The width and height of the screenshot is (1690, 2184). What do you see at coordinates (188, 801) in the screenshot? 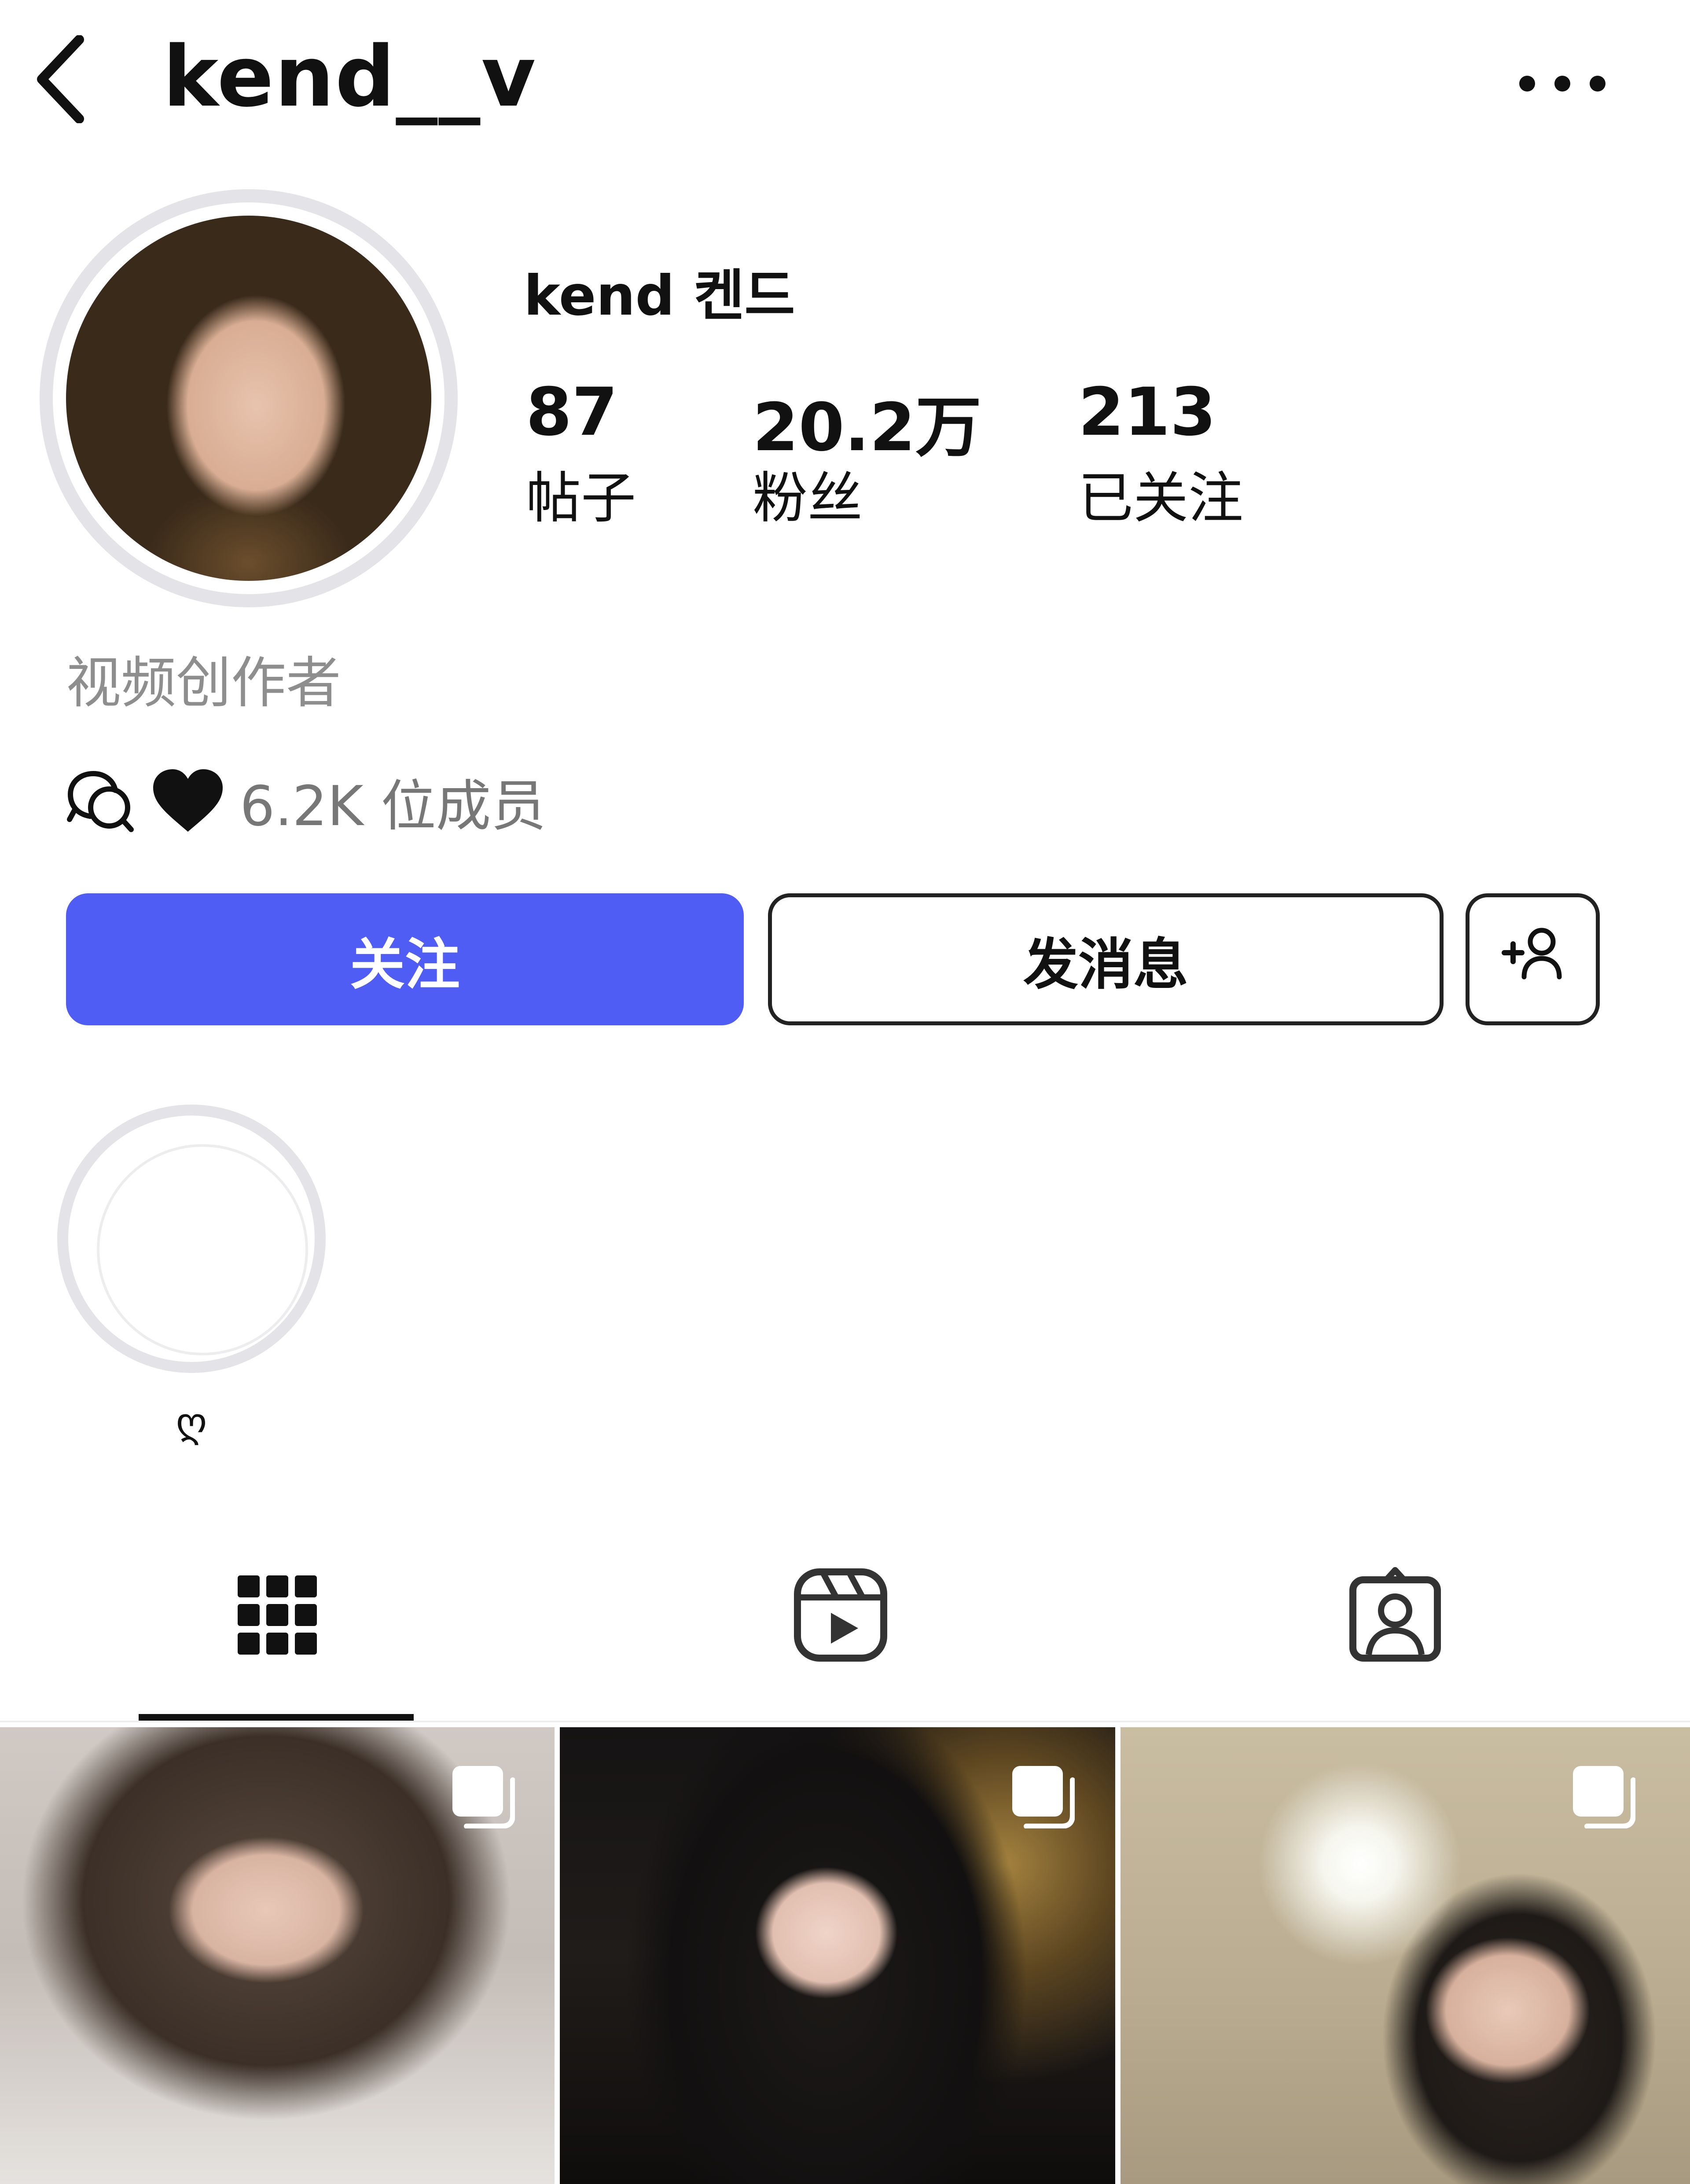
I see `black-heart-icon` at bounding box center [188, 801].